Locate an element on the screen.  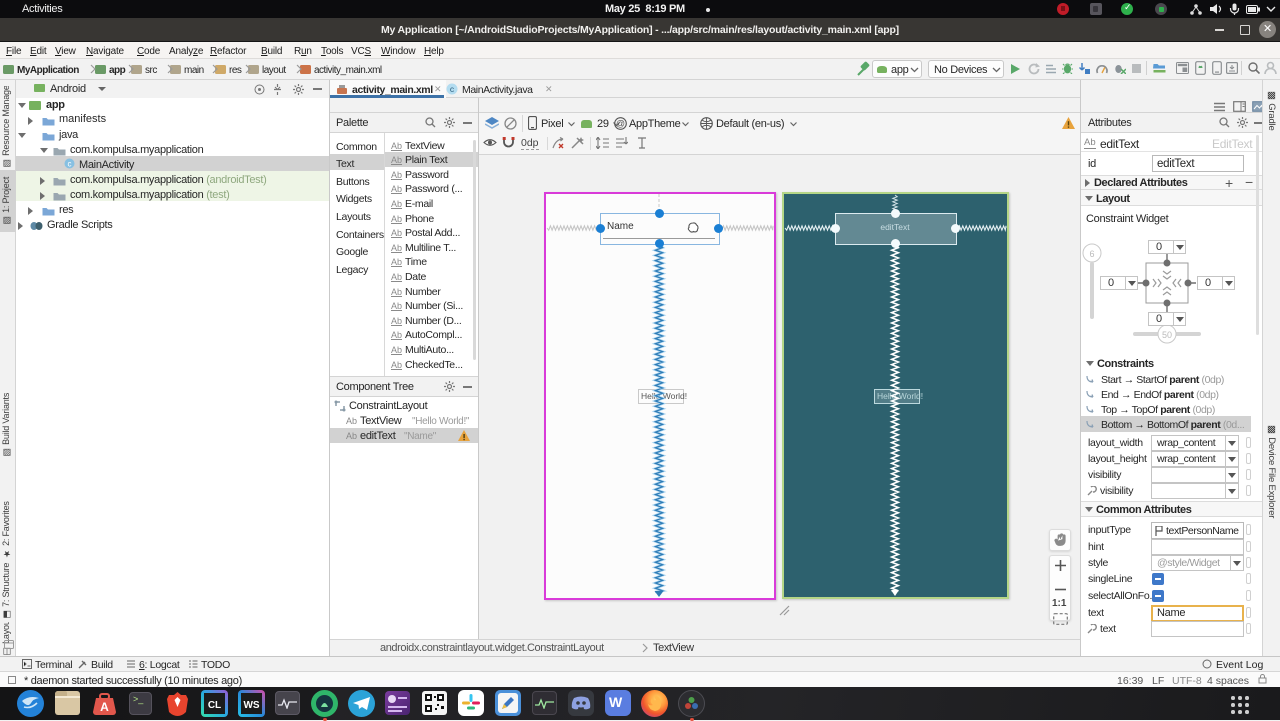
svg-text: c is located at coordinates (70, 164).